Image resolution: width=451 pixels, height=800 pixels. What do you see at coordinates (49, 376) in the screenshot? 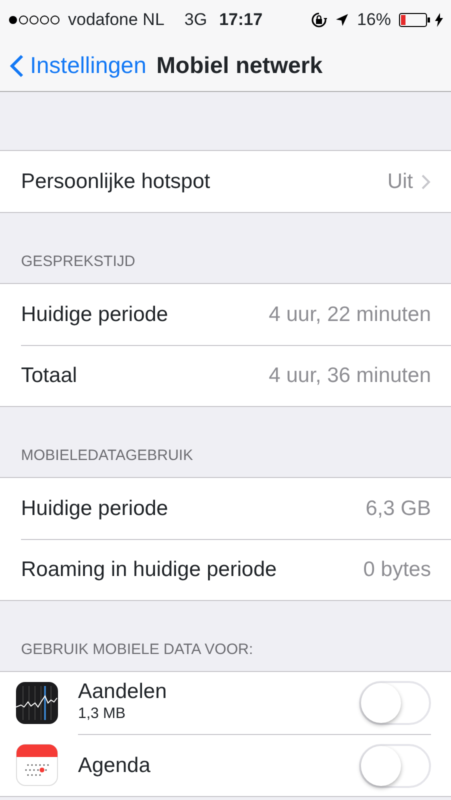
I see `row-label: Totaal` at bounding box center [49, 376].